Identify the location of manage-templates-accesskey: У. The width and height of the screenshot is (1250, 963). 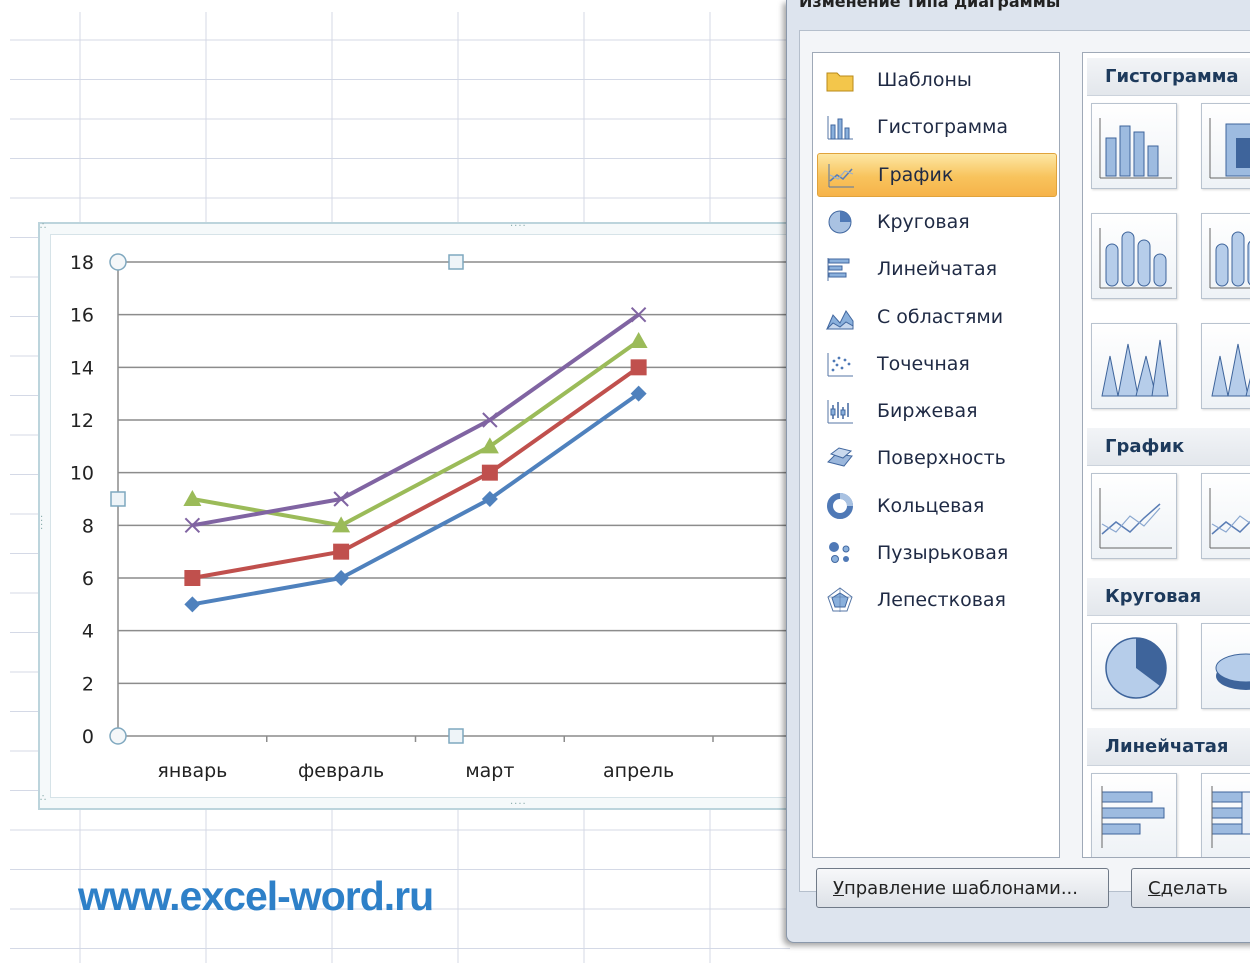
(838, 888).